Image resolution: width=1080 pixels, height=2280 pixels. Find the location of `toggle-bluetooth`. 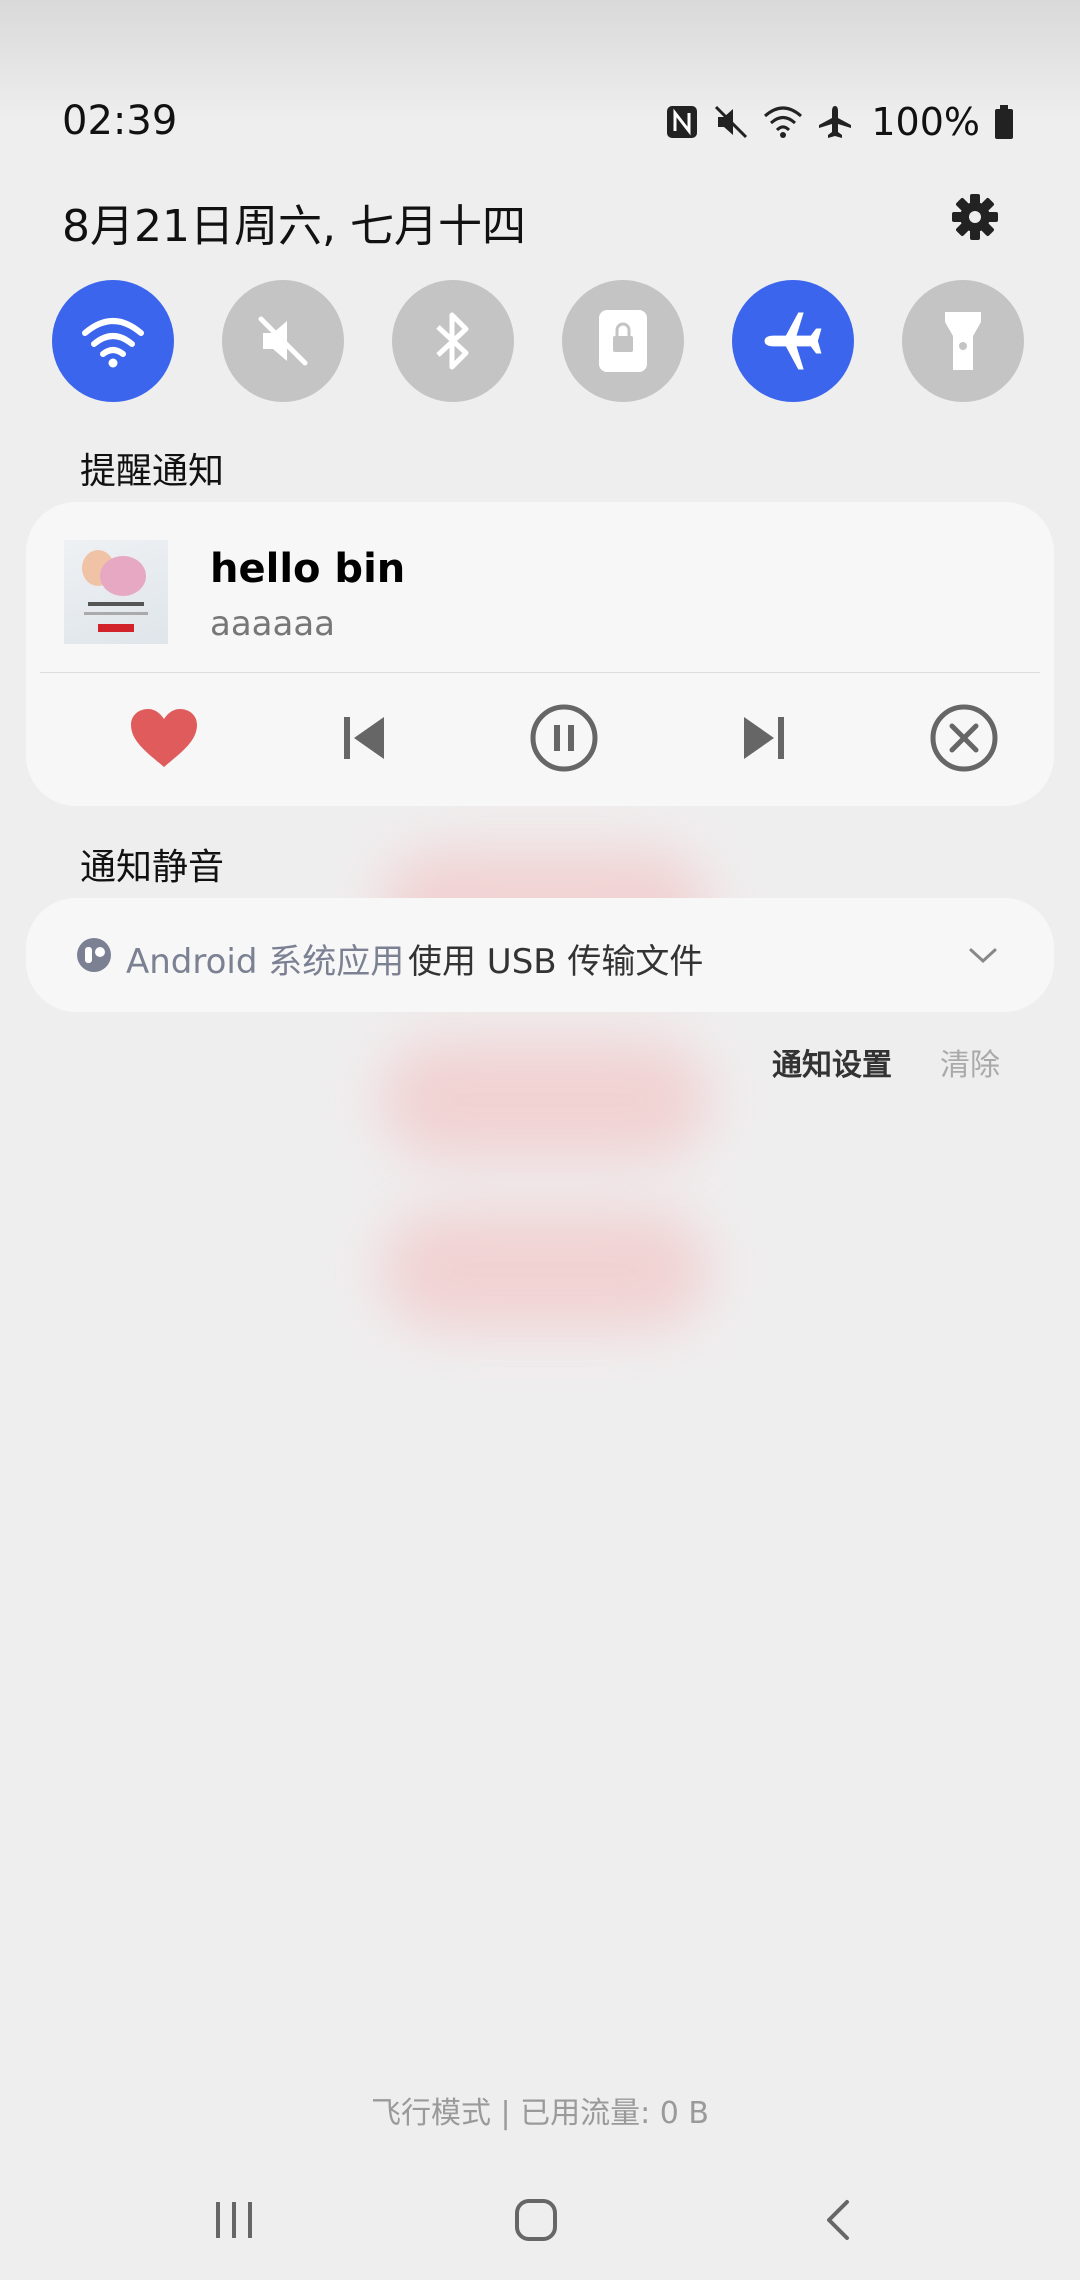

toggle-bluetooth is located at coordinates (453, 341).